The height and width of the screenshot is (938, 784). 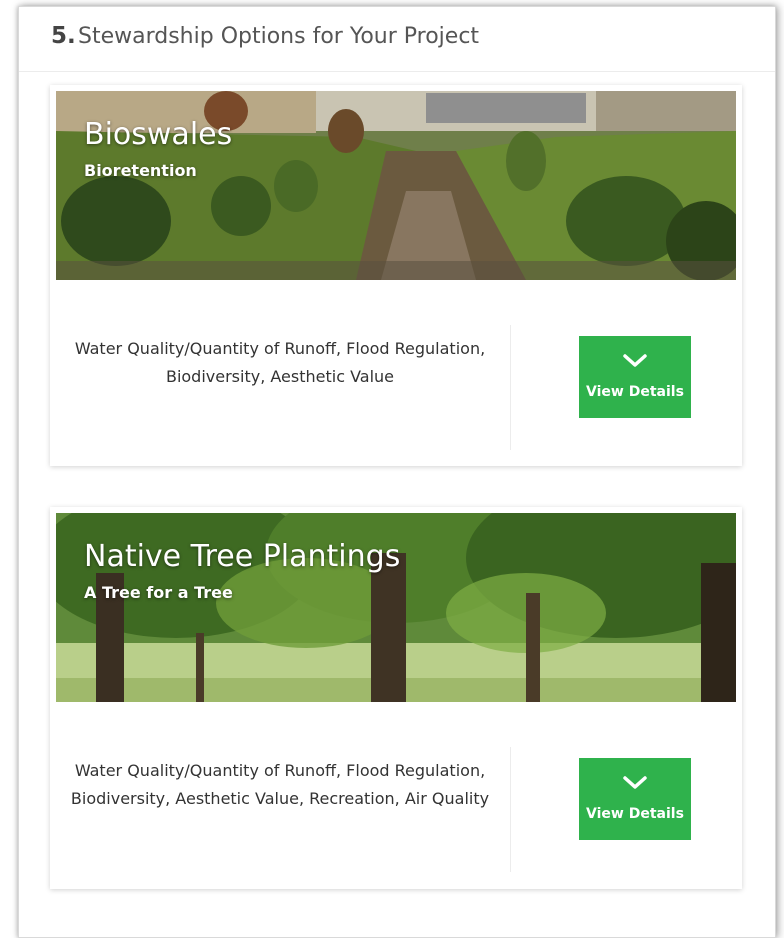 I want to click on section-title: Stewardship Options for Your Project, so click(x=279, y=36).